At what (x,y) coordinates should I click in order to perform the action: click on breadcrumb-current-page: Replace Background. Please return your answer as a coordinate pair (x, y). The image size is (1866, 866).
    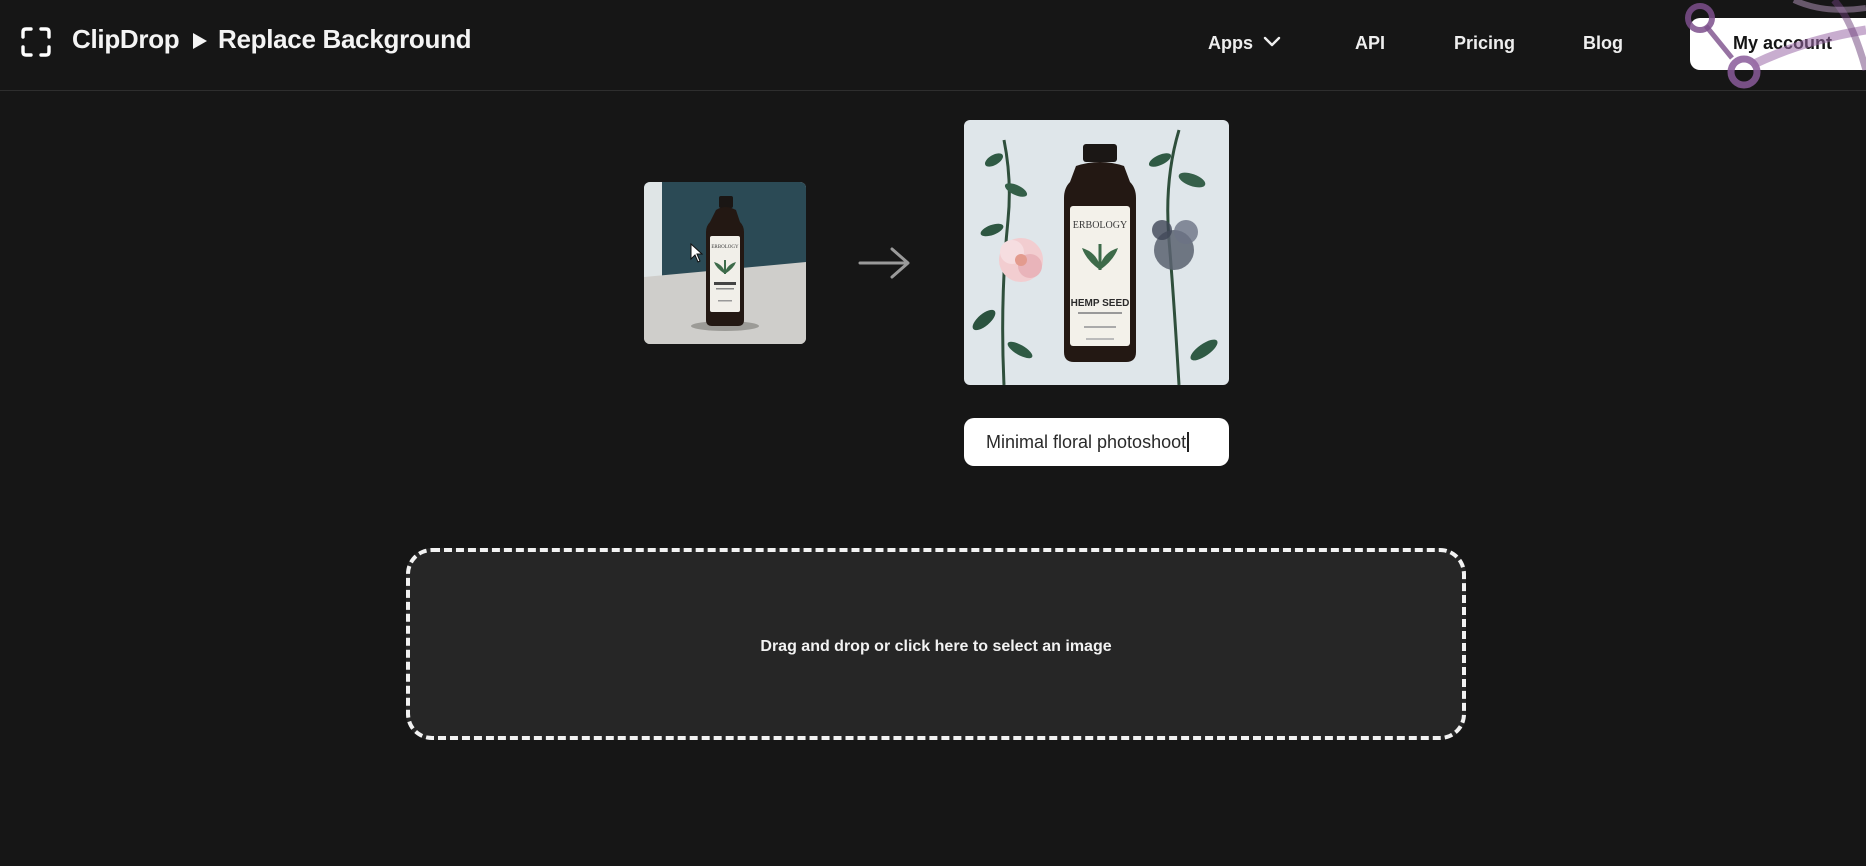
    Looking at the image, I should click on (345, 39).